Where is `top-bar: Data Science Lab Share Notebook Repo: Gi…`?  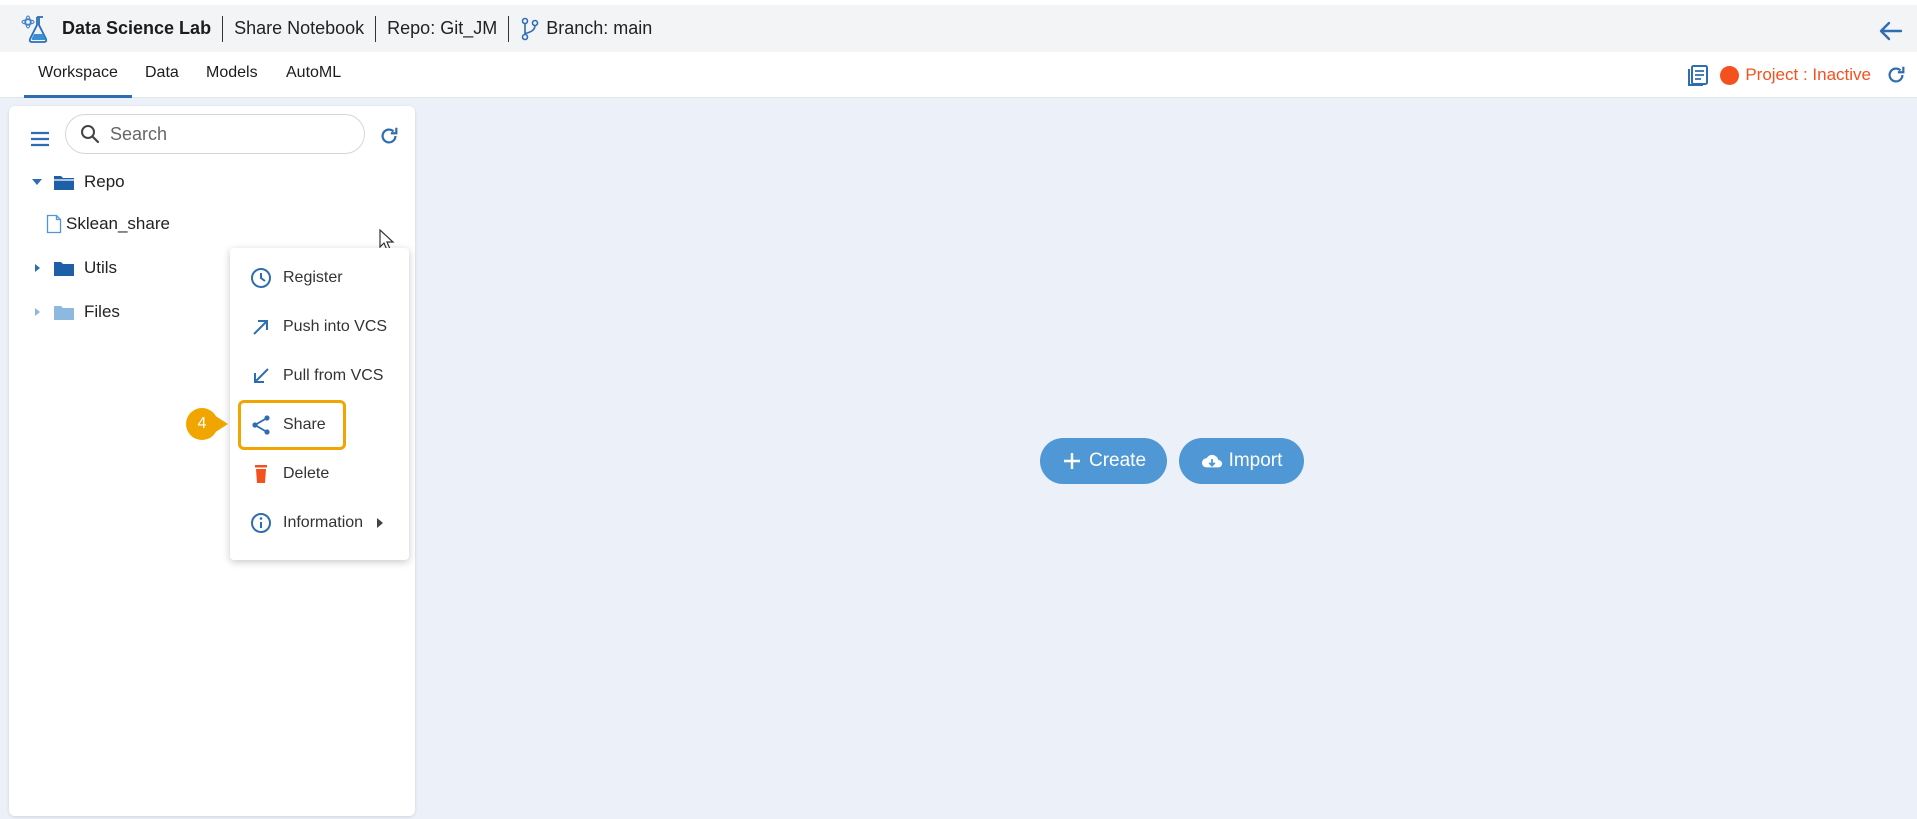
top-bar: Data Science Lab Share Notebook Repo: Gi… is located at coordinates (958, 26).